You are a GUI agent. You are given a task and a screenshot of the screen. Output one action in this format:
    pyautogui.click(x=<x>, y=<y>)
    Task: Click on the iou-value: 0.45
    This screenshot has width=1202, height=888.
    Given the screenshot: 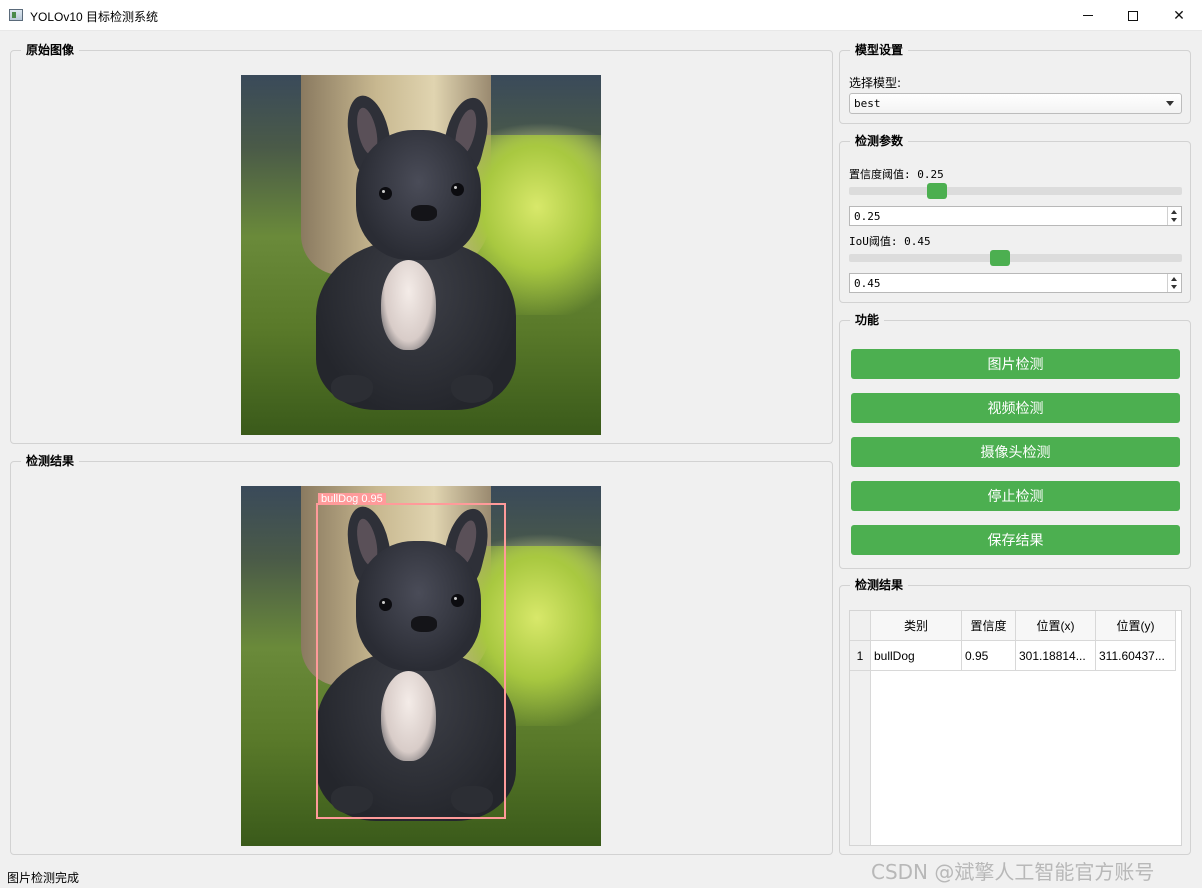 What is the action you would take?
    pyautogui.click(x=867, y=283)
    